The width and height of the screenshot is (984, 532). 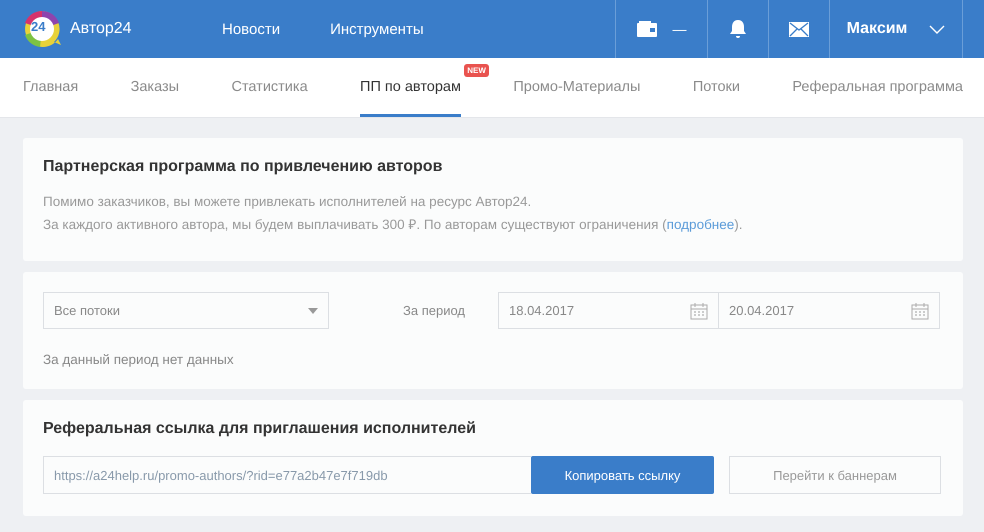 I want to click on new-badge: NEW, so click(x=476, y=70).